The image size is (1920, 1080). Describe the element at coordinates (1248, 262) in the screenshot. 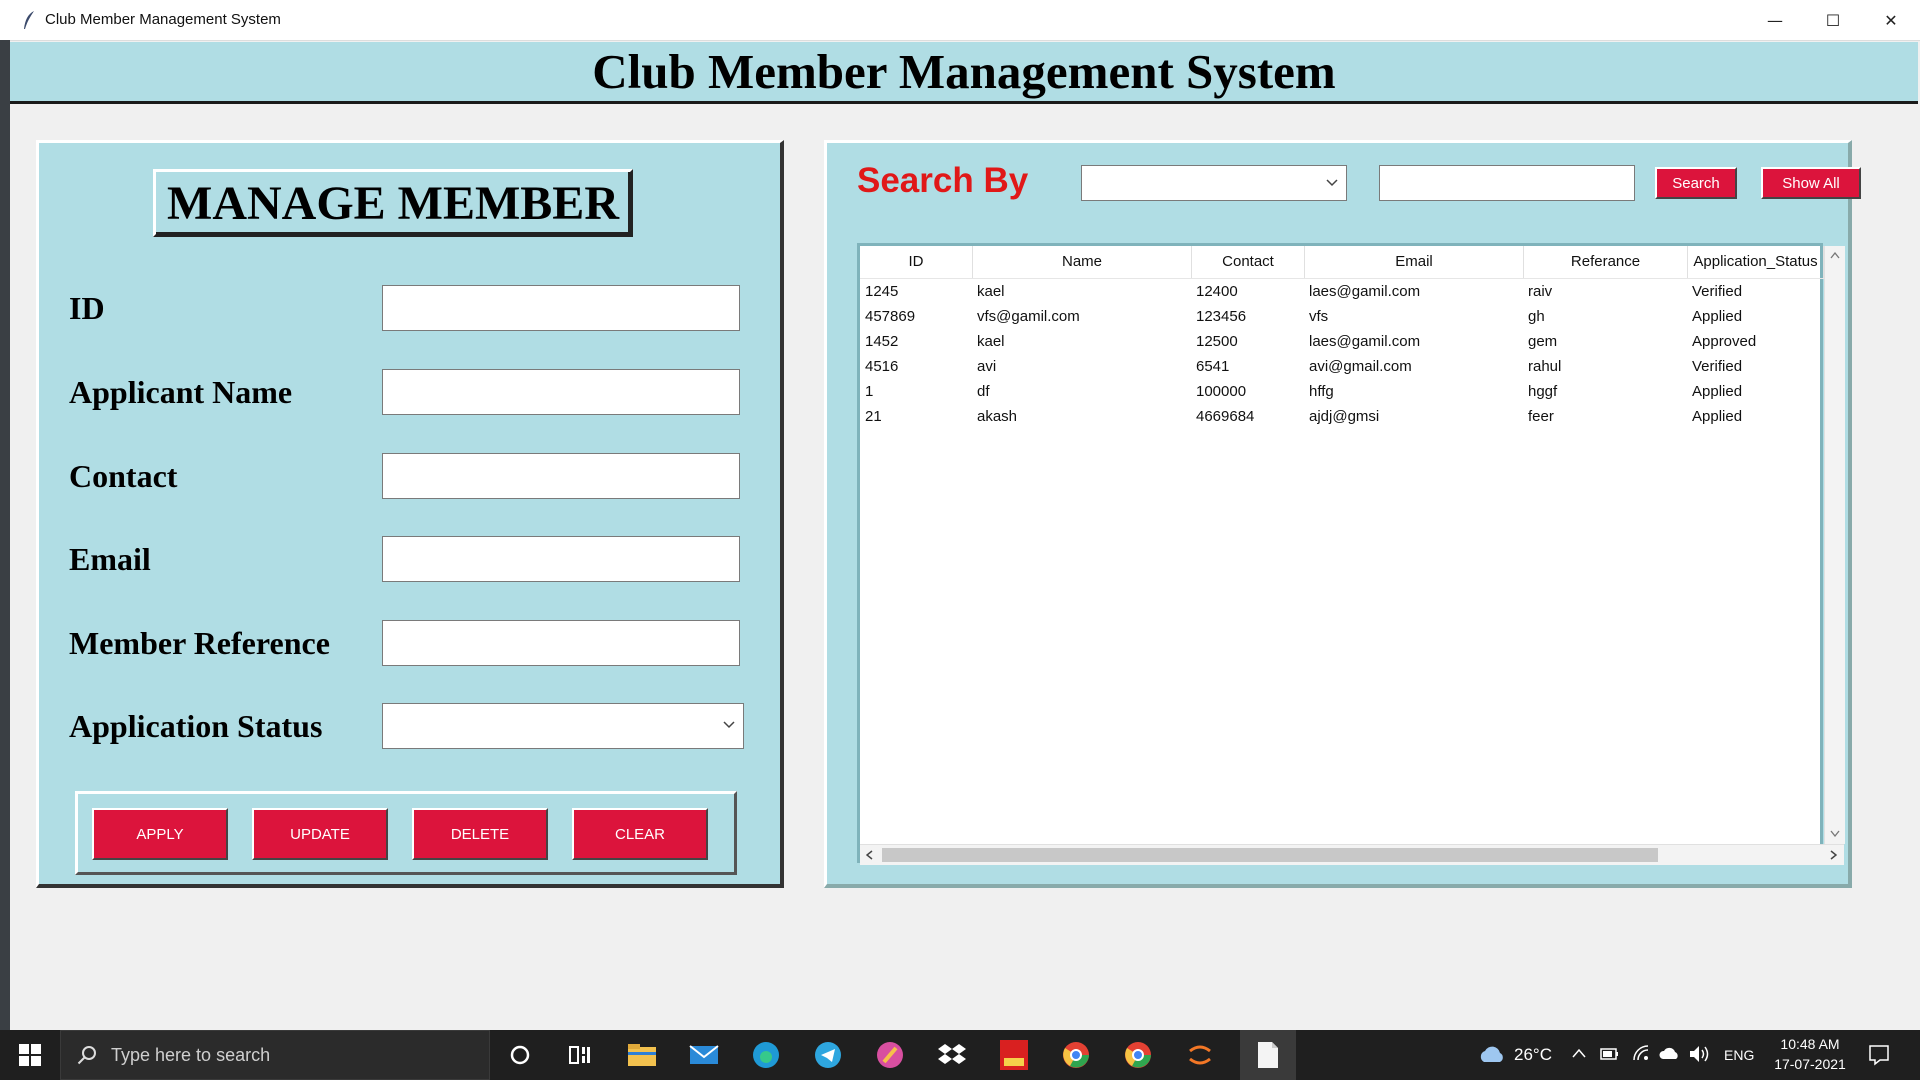

I see `column-header-contact: Contact` at that location.